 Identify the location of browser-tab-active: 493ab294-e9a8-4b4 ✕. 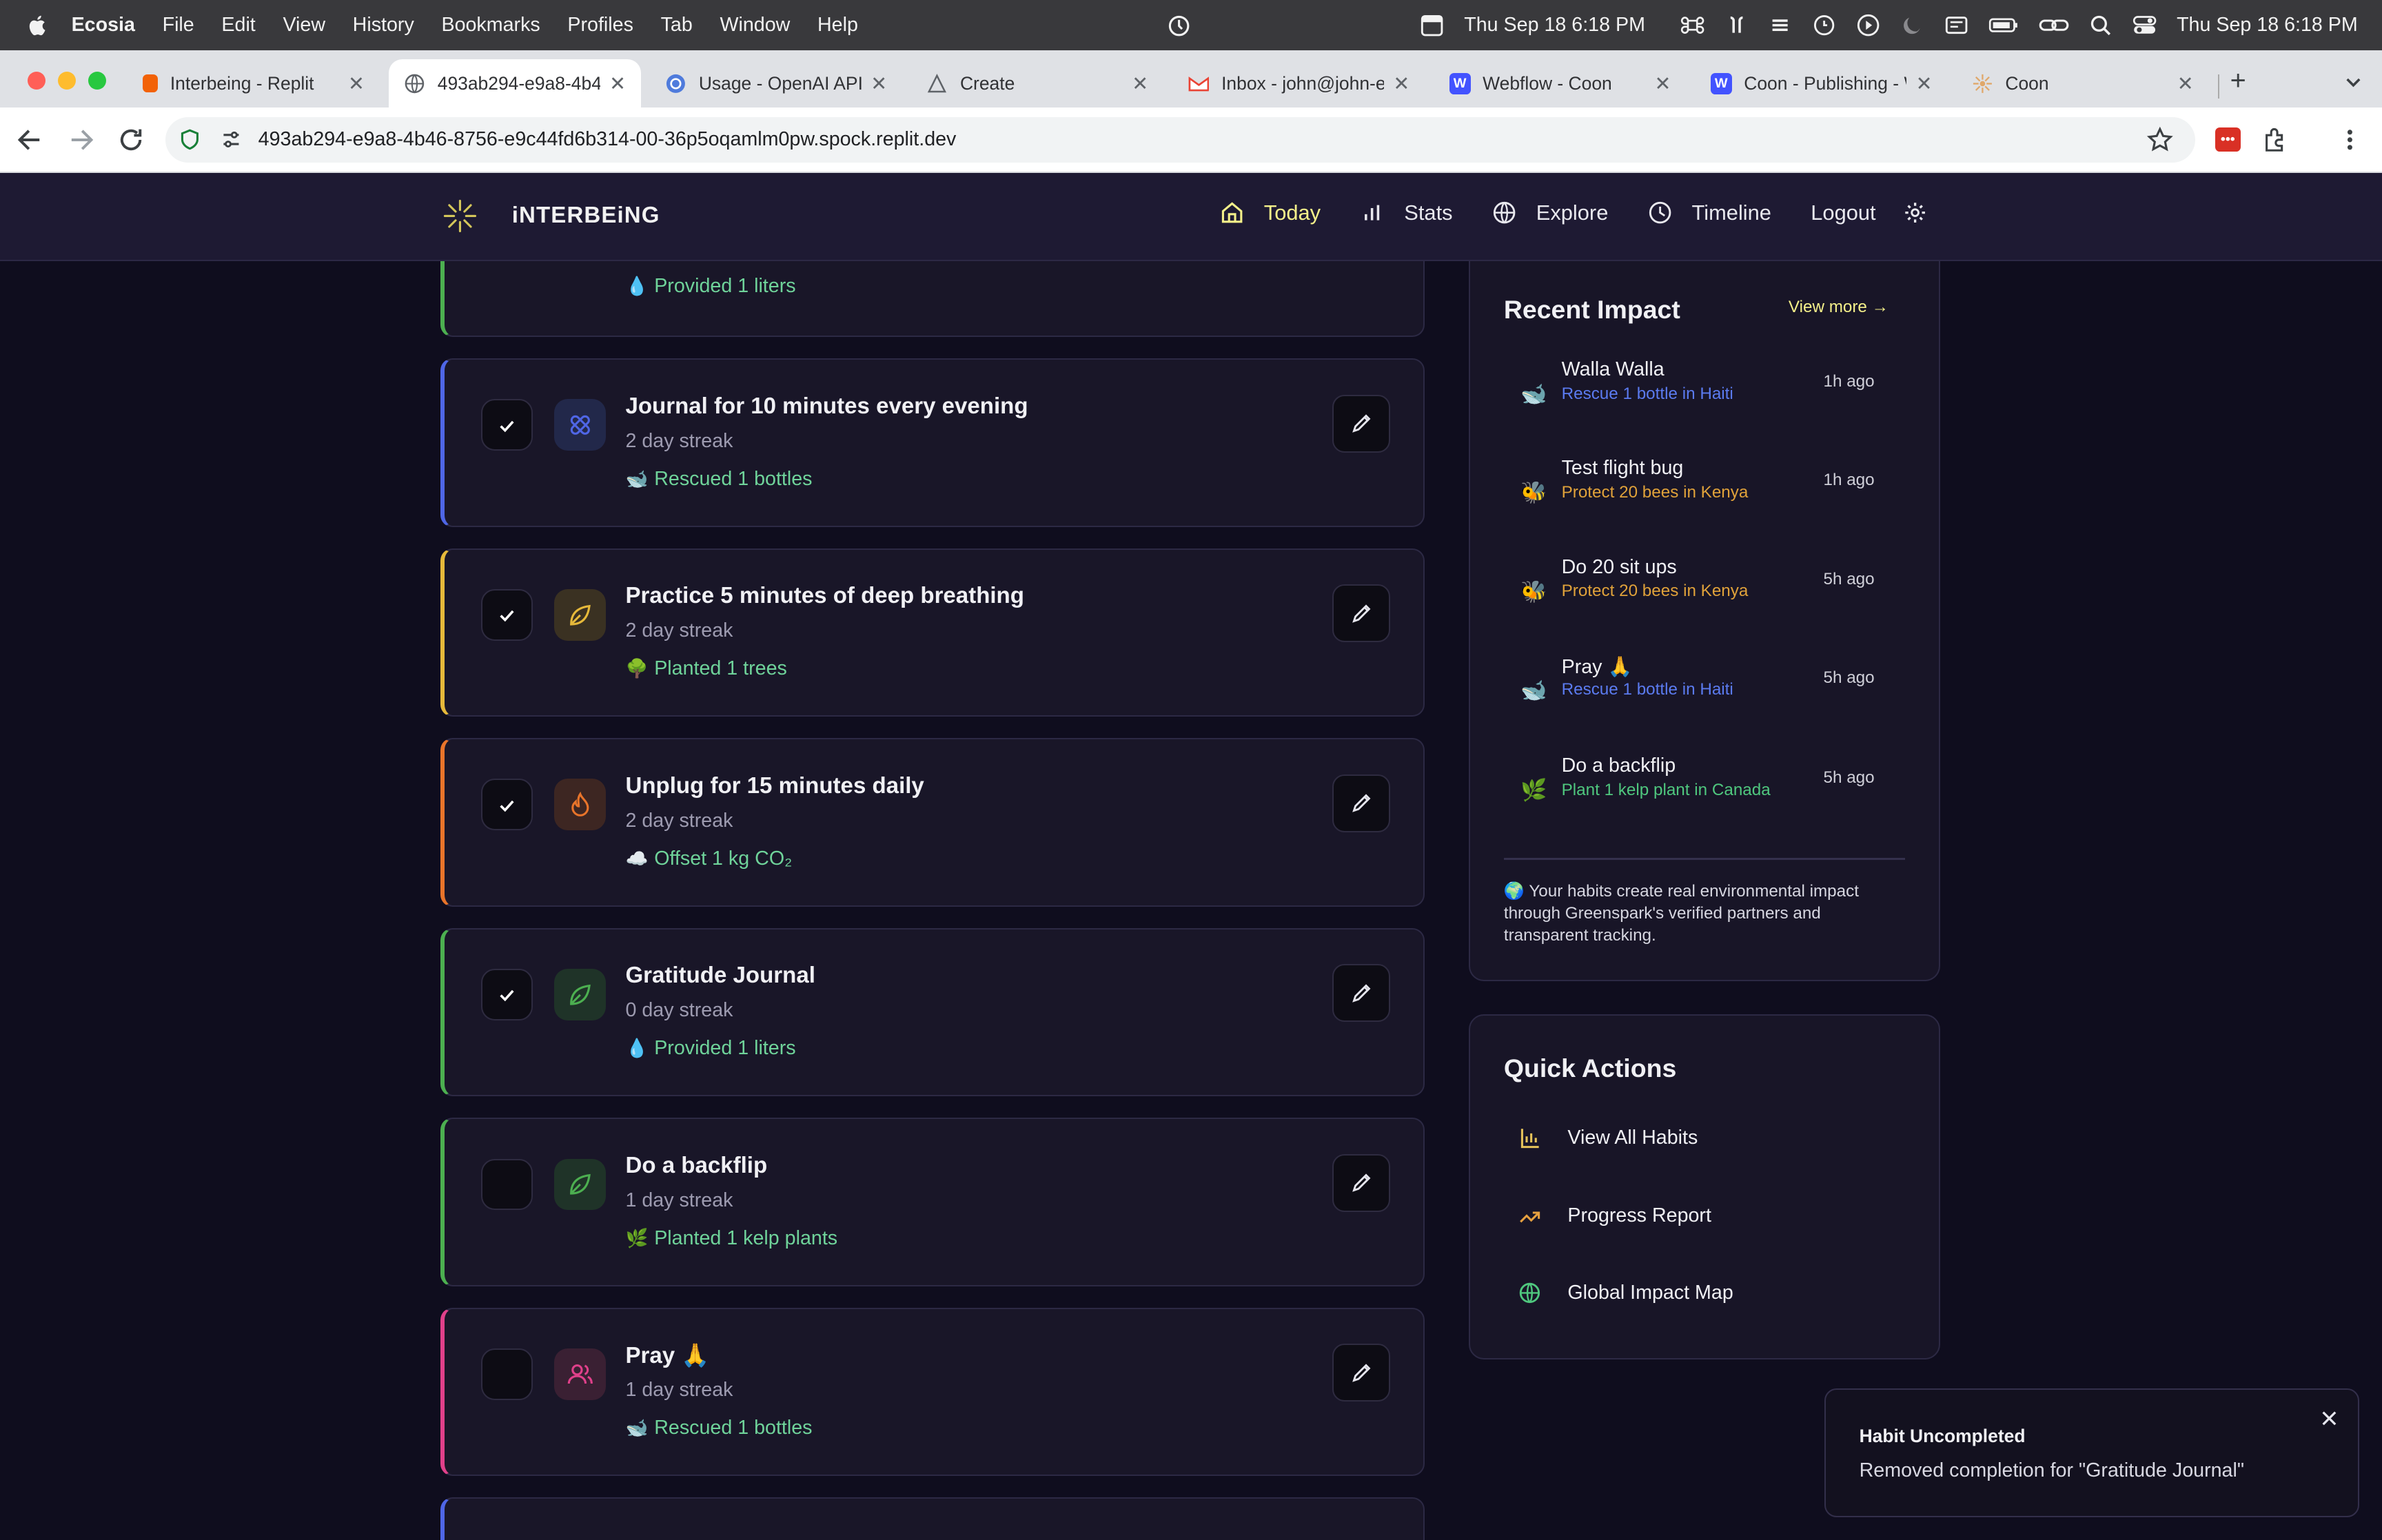
(515, 83).